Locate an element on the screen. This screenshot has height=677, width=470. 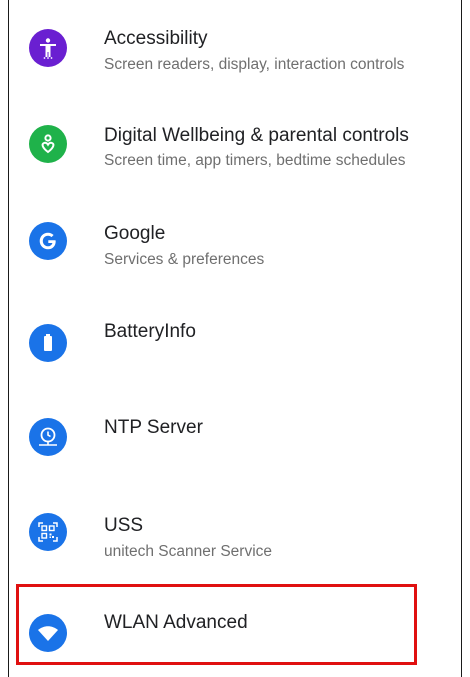
accessibility-title: Accessibility is located at coordinates (156, 38).